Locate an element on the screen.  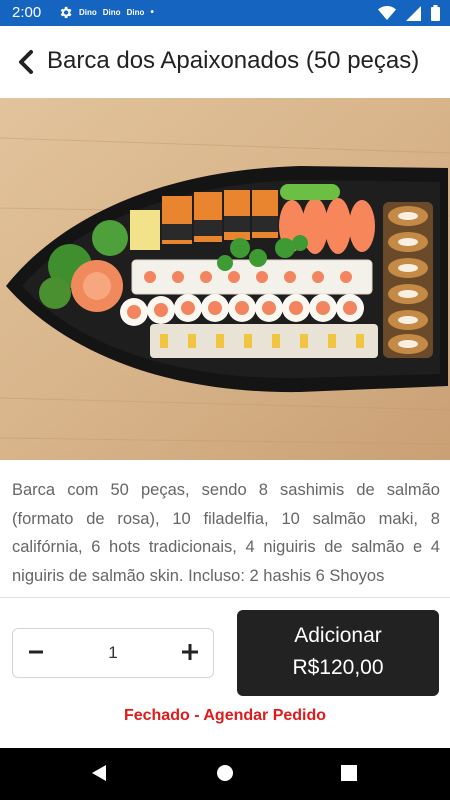
status-time: 2:00 is located at coordinates (27, 12).